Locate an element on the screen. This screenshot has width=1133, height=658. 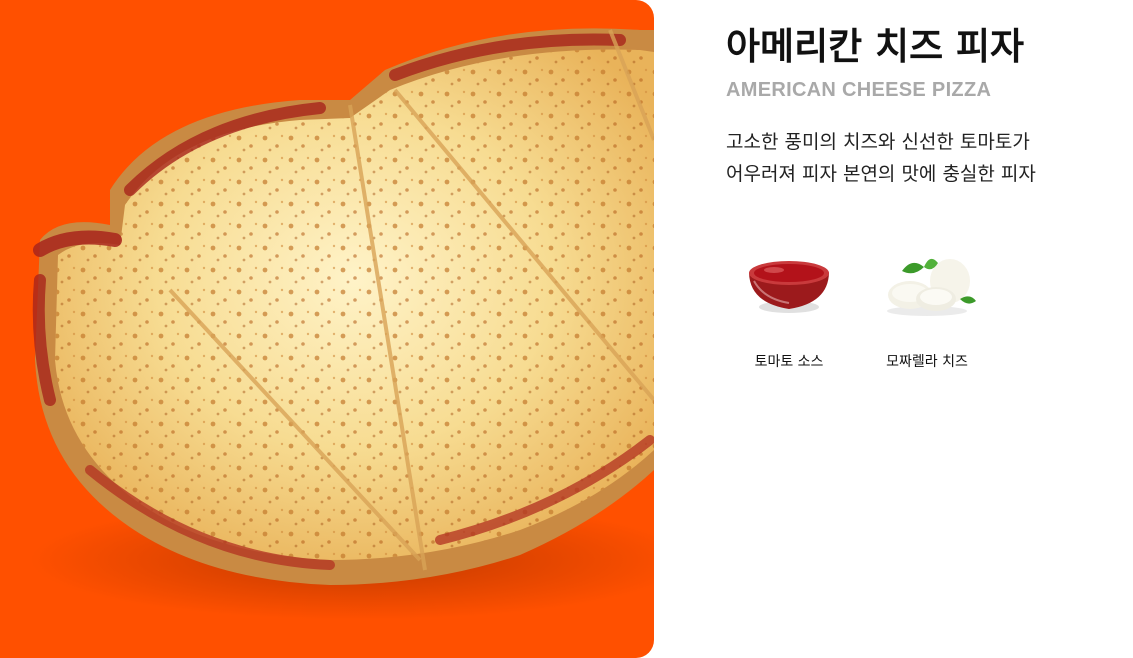
mozzarella-cheese-icon is located at coordinates (927, 286).